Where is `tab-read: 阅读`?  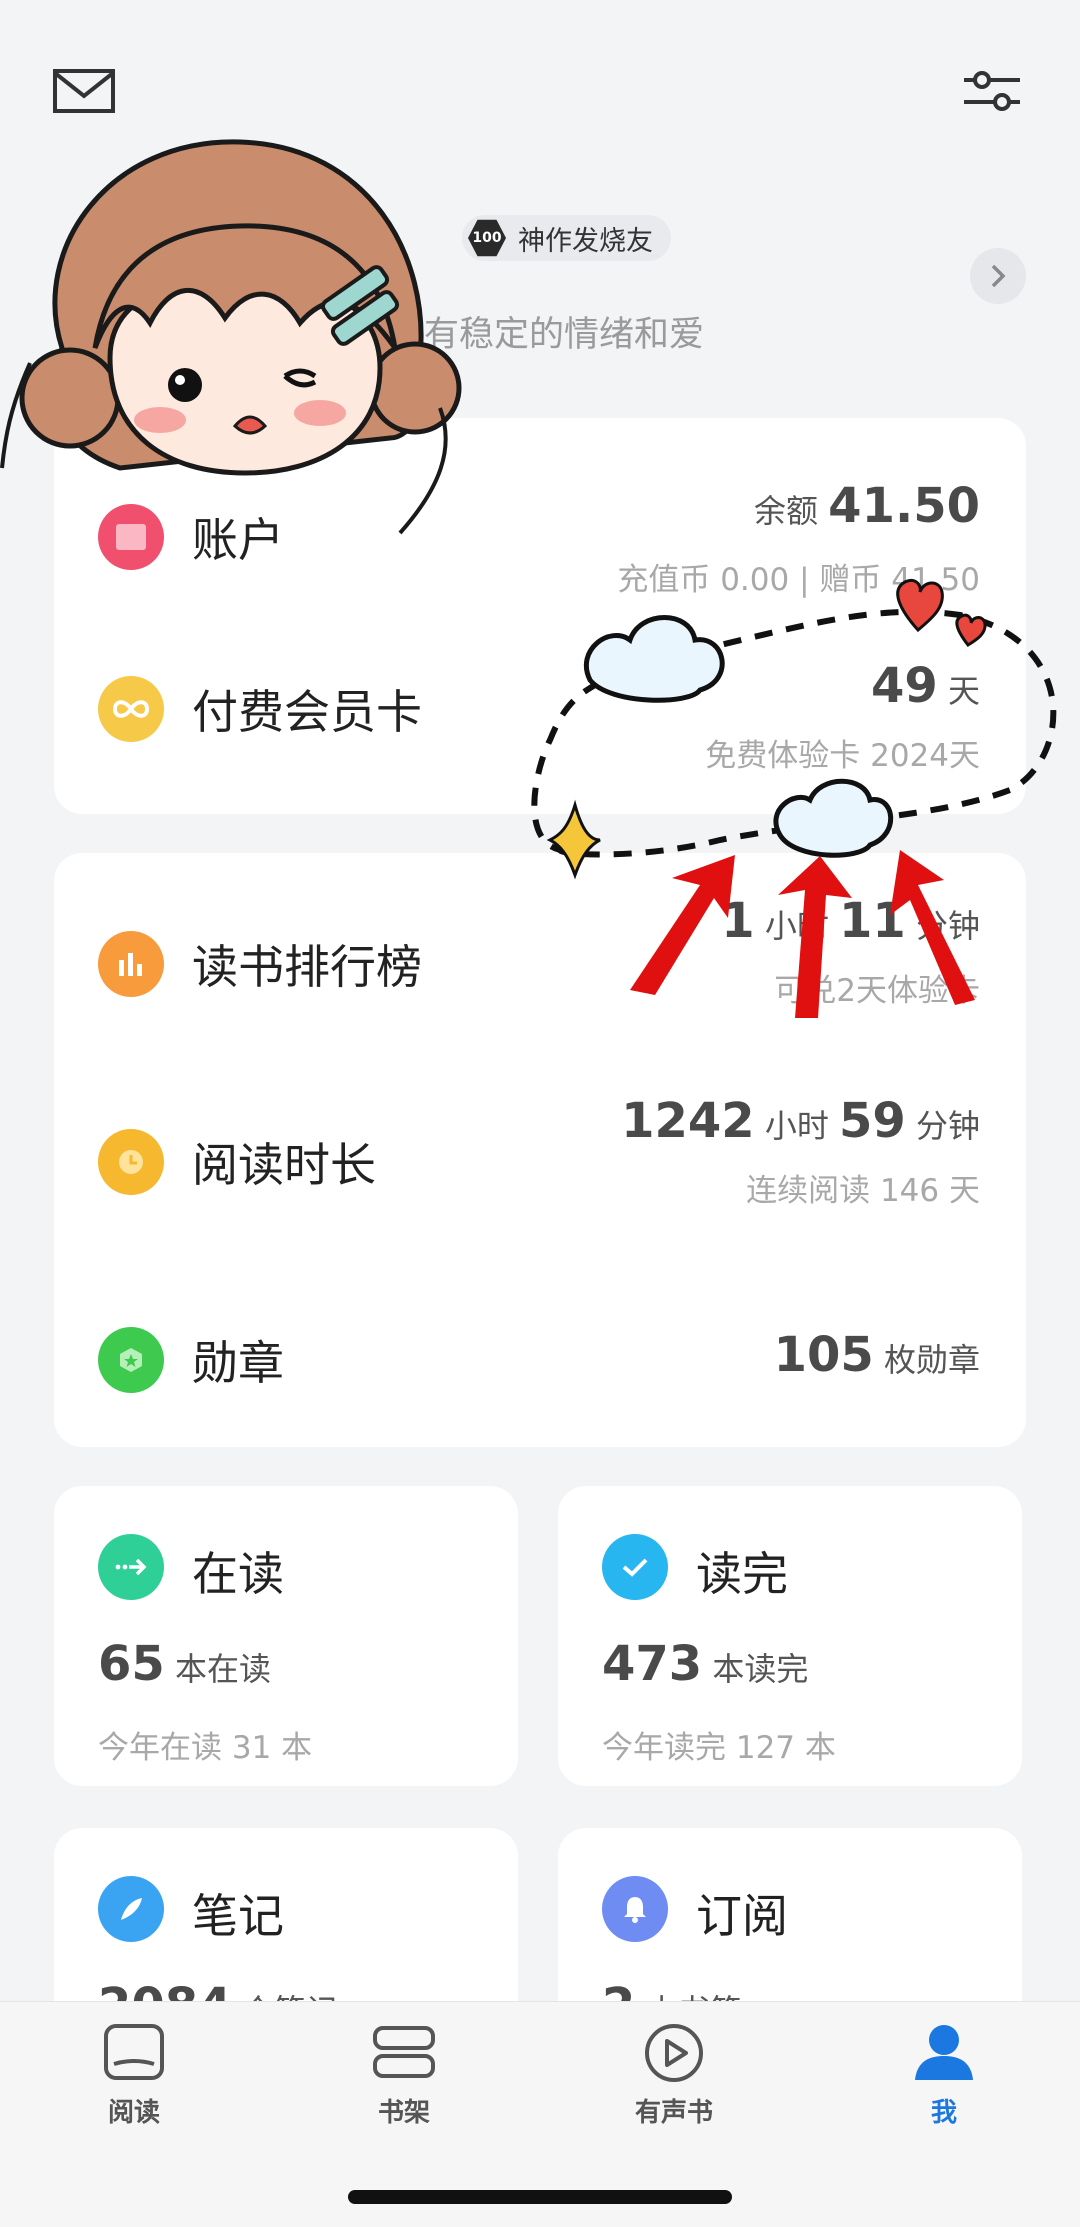 tab-read: 阅读 is located at coordinates (134, 2075).